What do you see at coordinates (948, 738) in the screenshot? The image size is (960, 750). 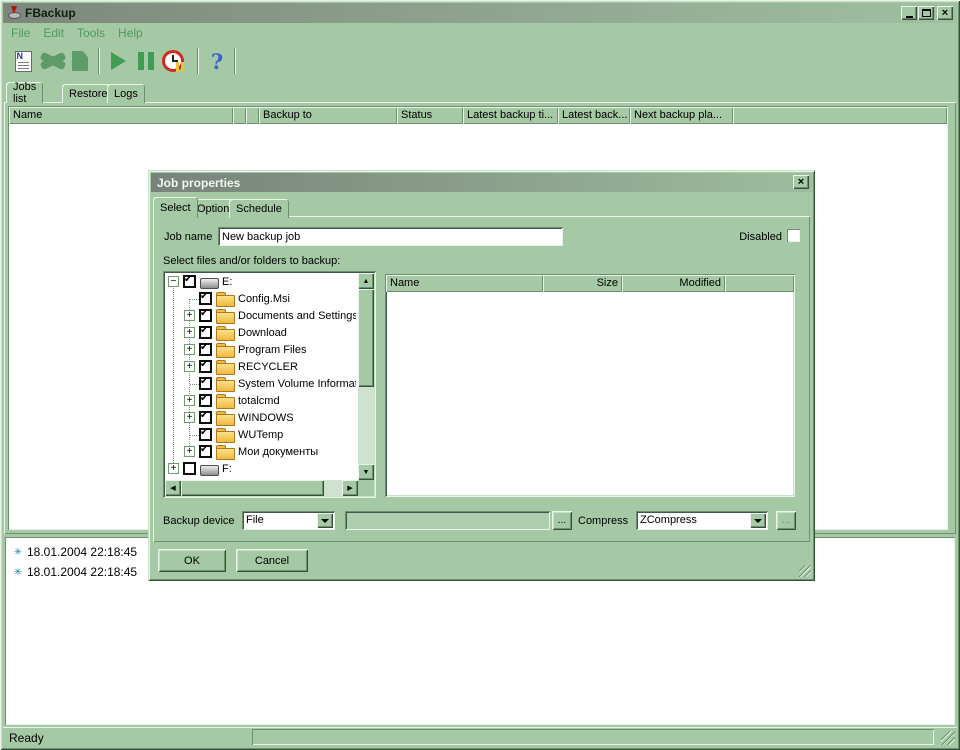 I see `resize-grip` at bounding box center [948, 738].